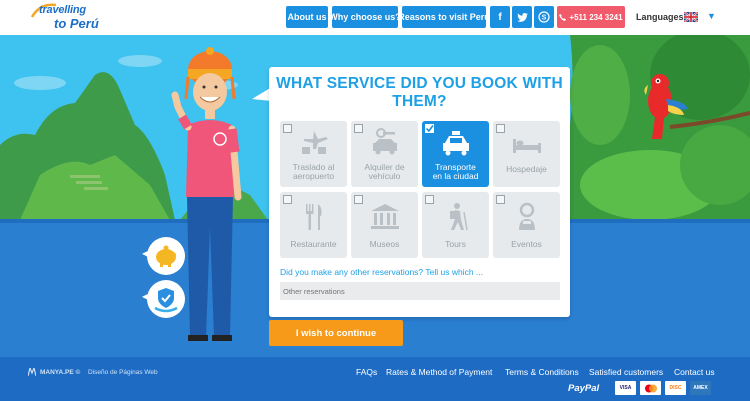 This screenshot has height=401, width=750. I want to click on mastercard-icon, so click(650, 388).